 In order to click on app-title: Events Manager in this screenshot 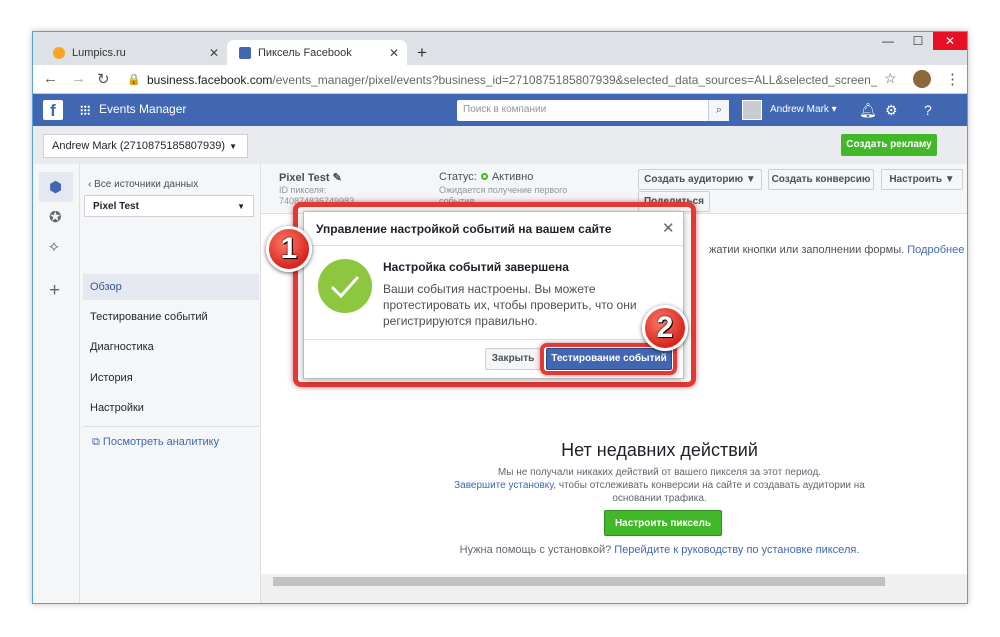, I will do `click(143, 109)`.